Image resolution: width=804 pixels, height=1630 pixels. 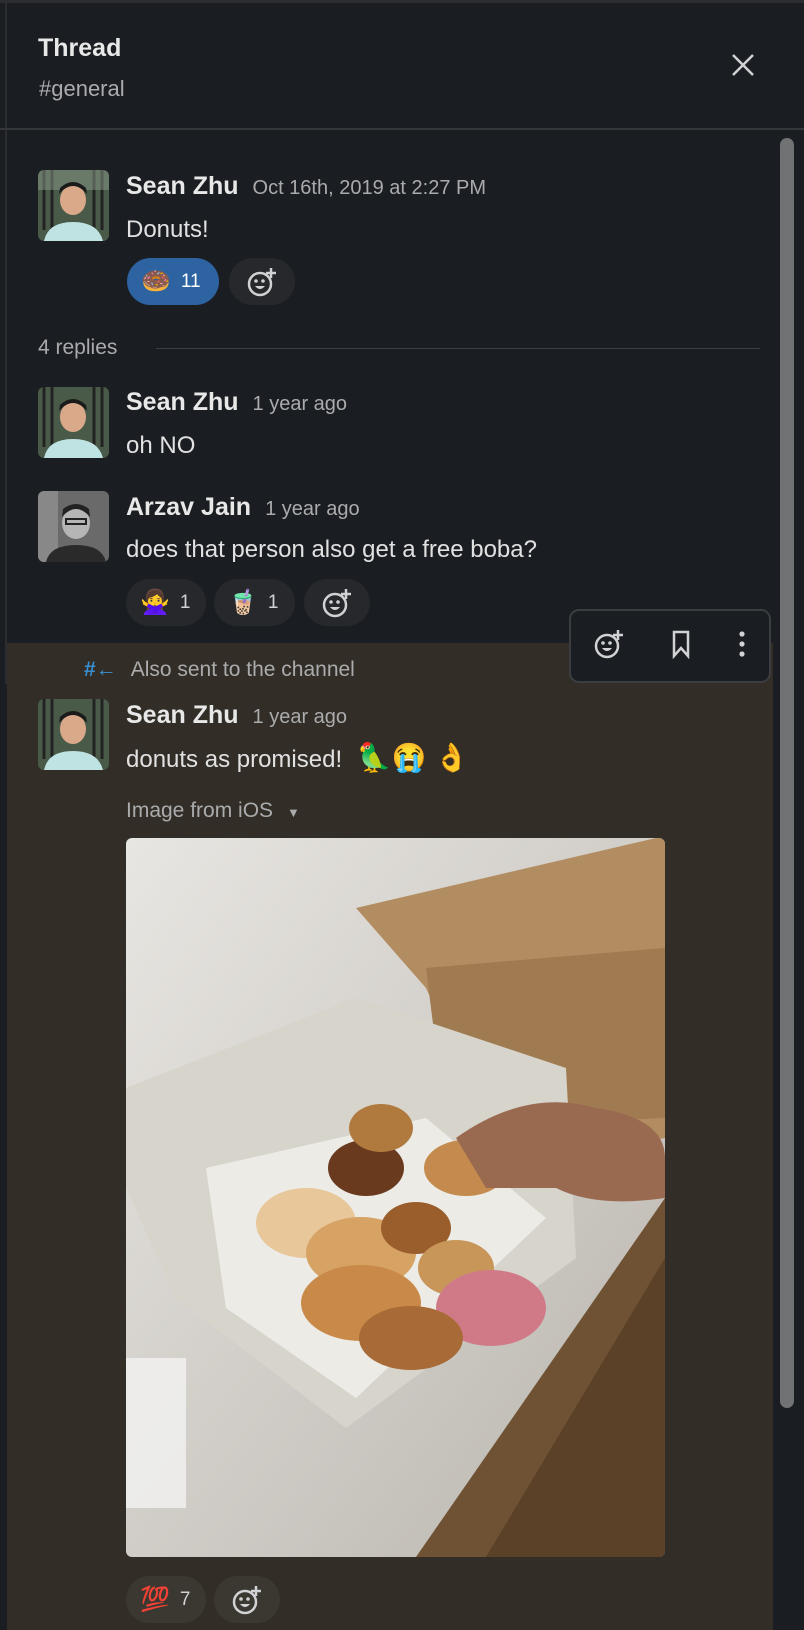 What do you see at coordinates (458, 348) in the screenshot?
I see `replies-divider` at bounding box center [458, 348].